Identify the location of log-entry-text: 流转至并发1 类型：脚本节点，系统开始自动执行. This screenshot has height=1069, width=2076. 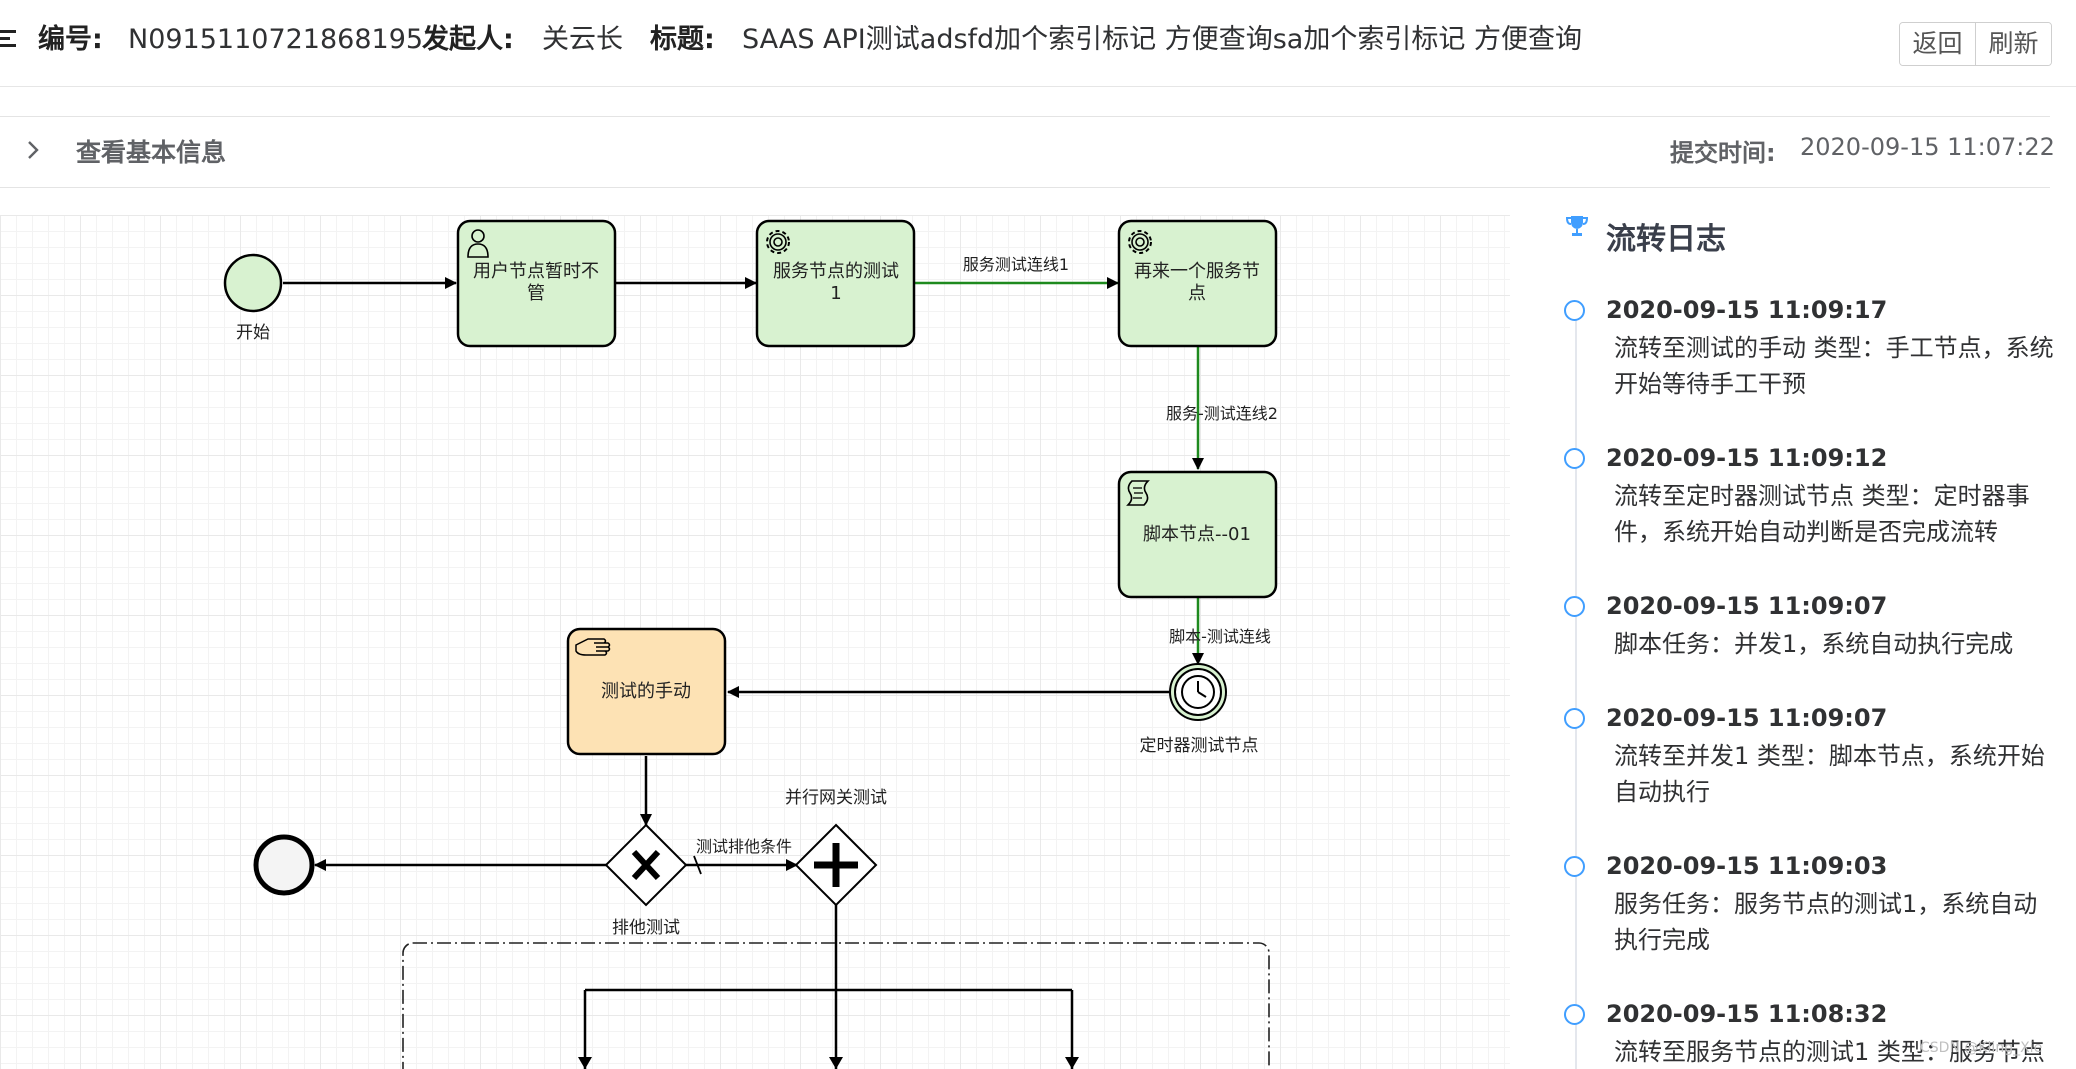
(1829, 774).